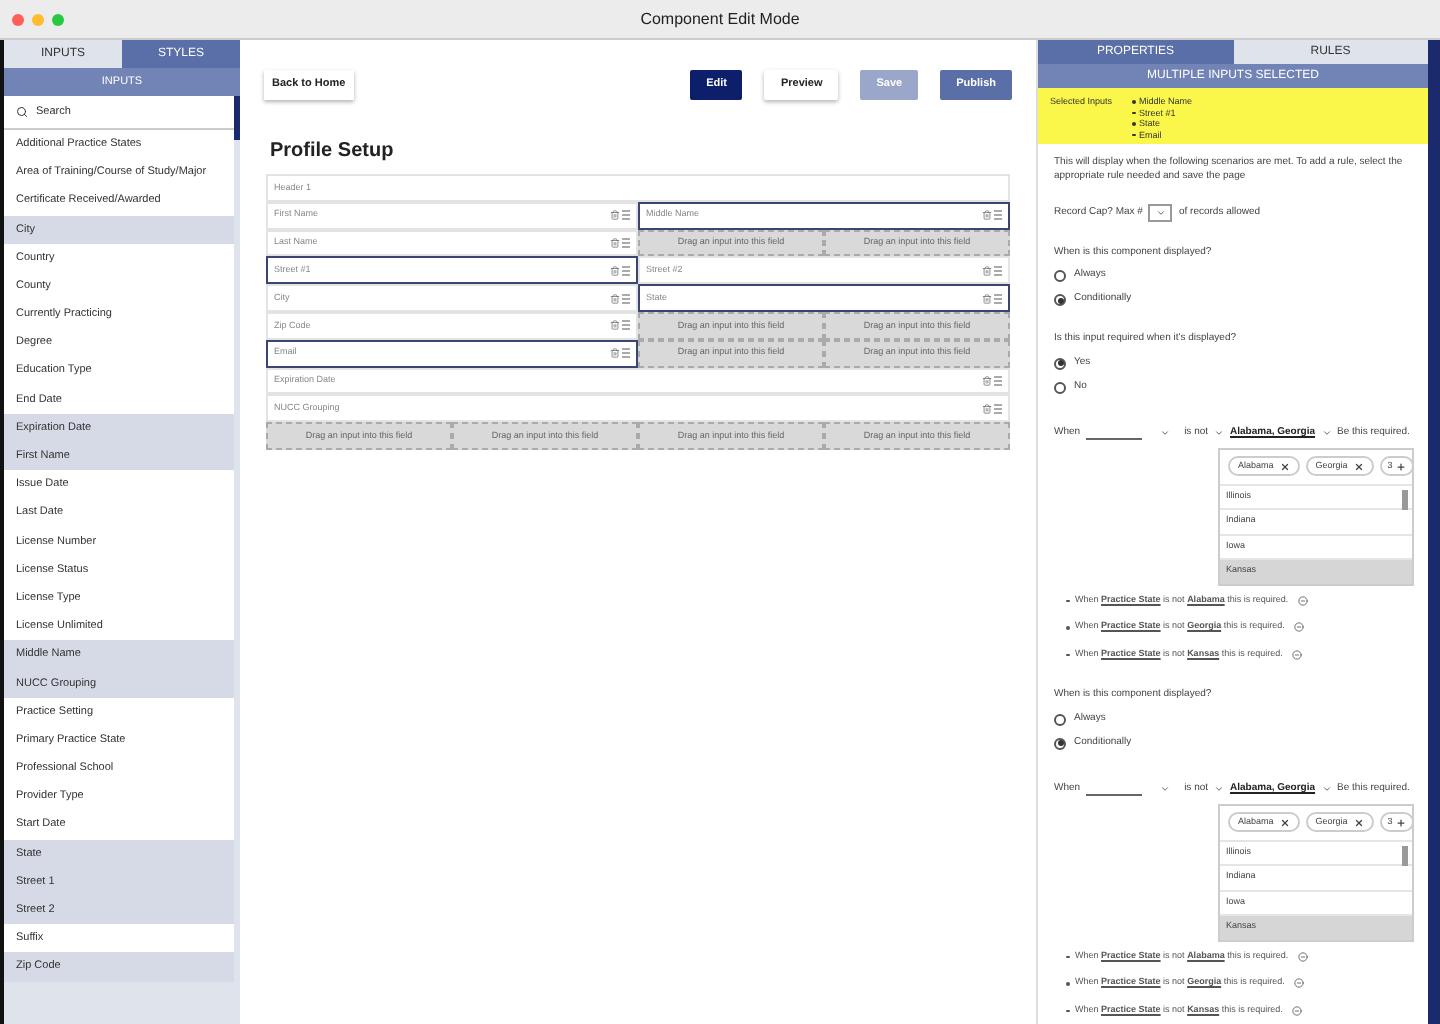  What do you see at coordinates (18, 19) in the screenshot?
I see `close-window-icon` at bounding box center [18, 19].